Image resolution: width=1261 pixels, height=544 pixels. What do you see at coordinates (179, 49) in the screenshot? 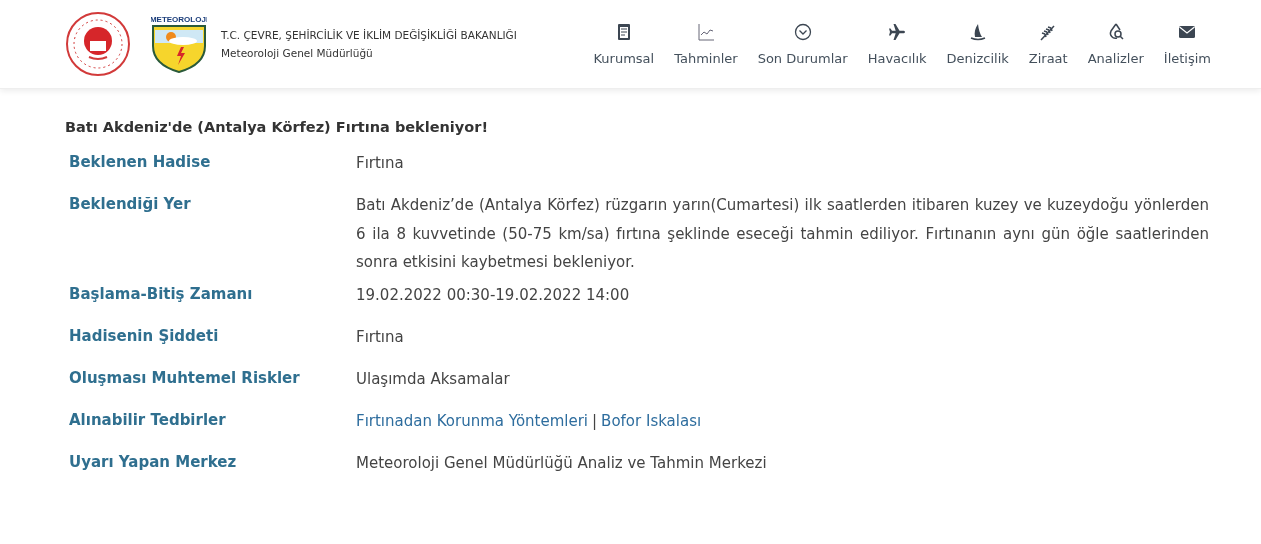
I see `shield-drawing` at bounding box center [179, 49].